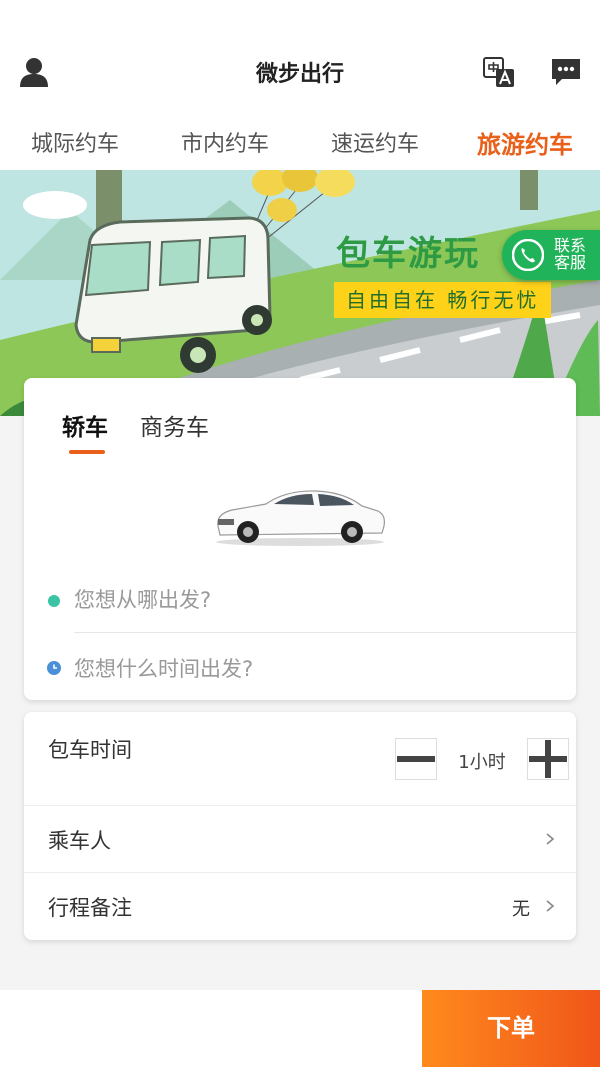 Image resolution: width=600 pixels, height=1067 pixels. What do you see at coordinates (90, 908) in the screenshot?
I see `notes-label: 行程备注` at bounding box center [90, 908].